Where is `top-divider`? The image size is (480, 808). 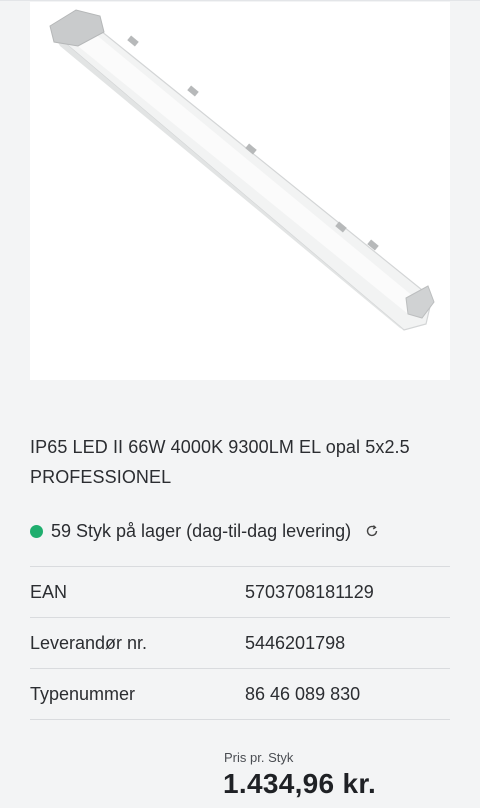
top-divider is located at coordinates (240, 0).